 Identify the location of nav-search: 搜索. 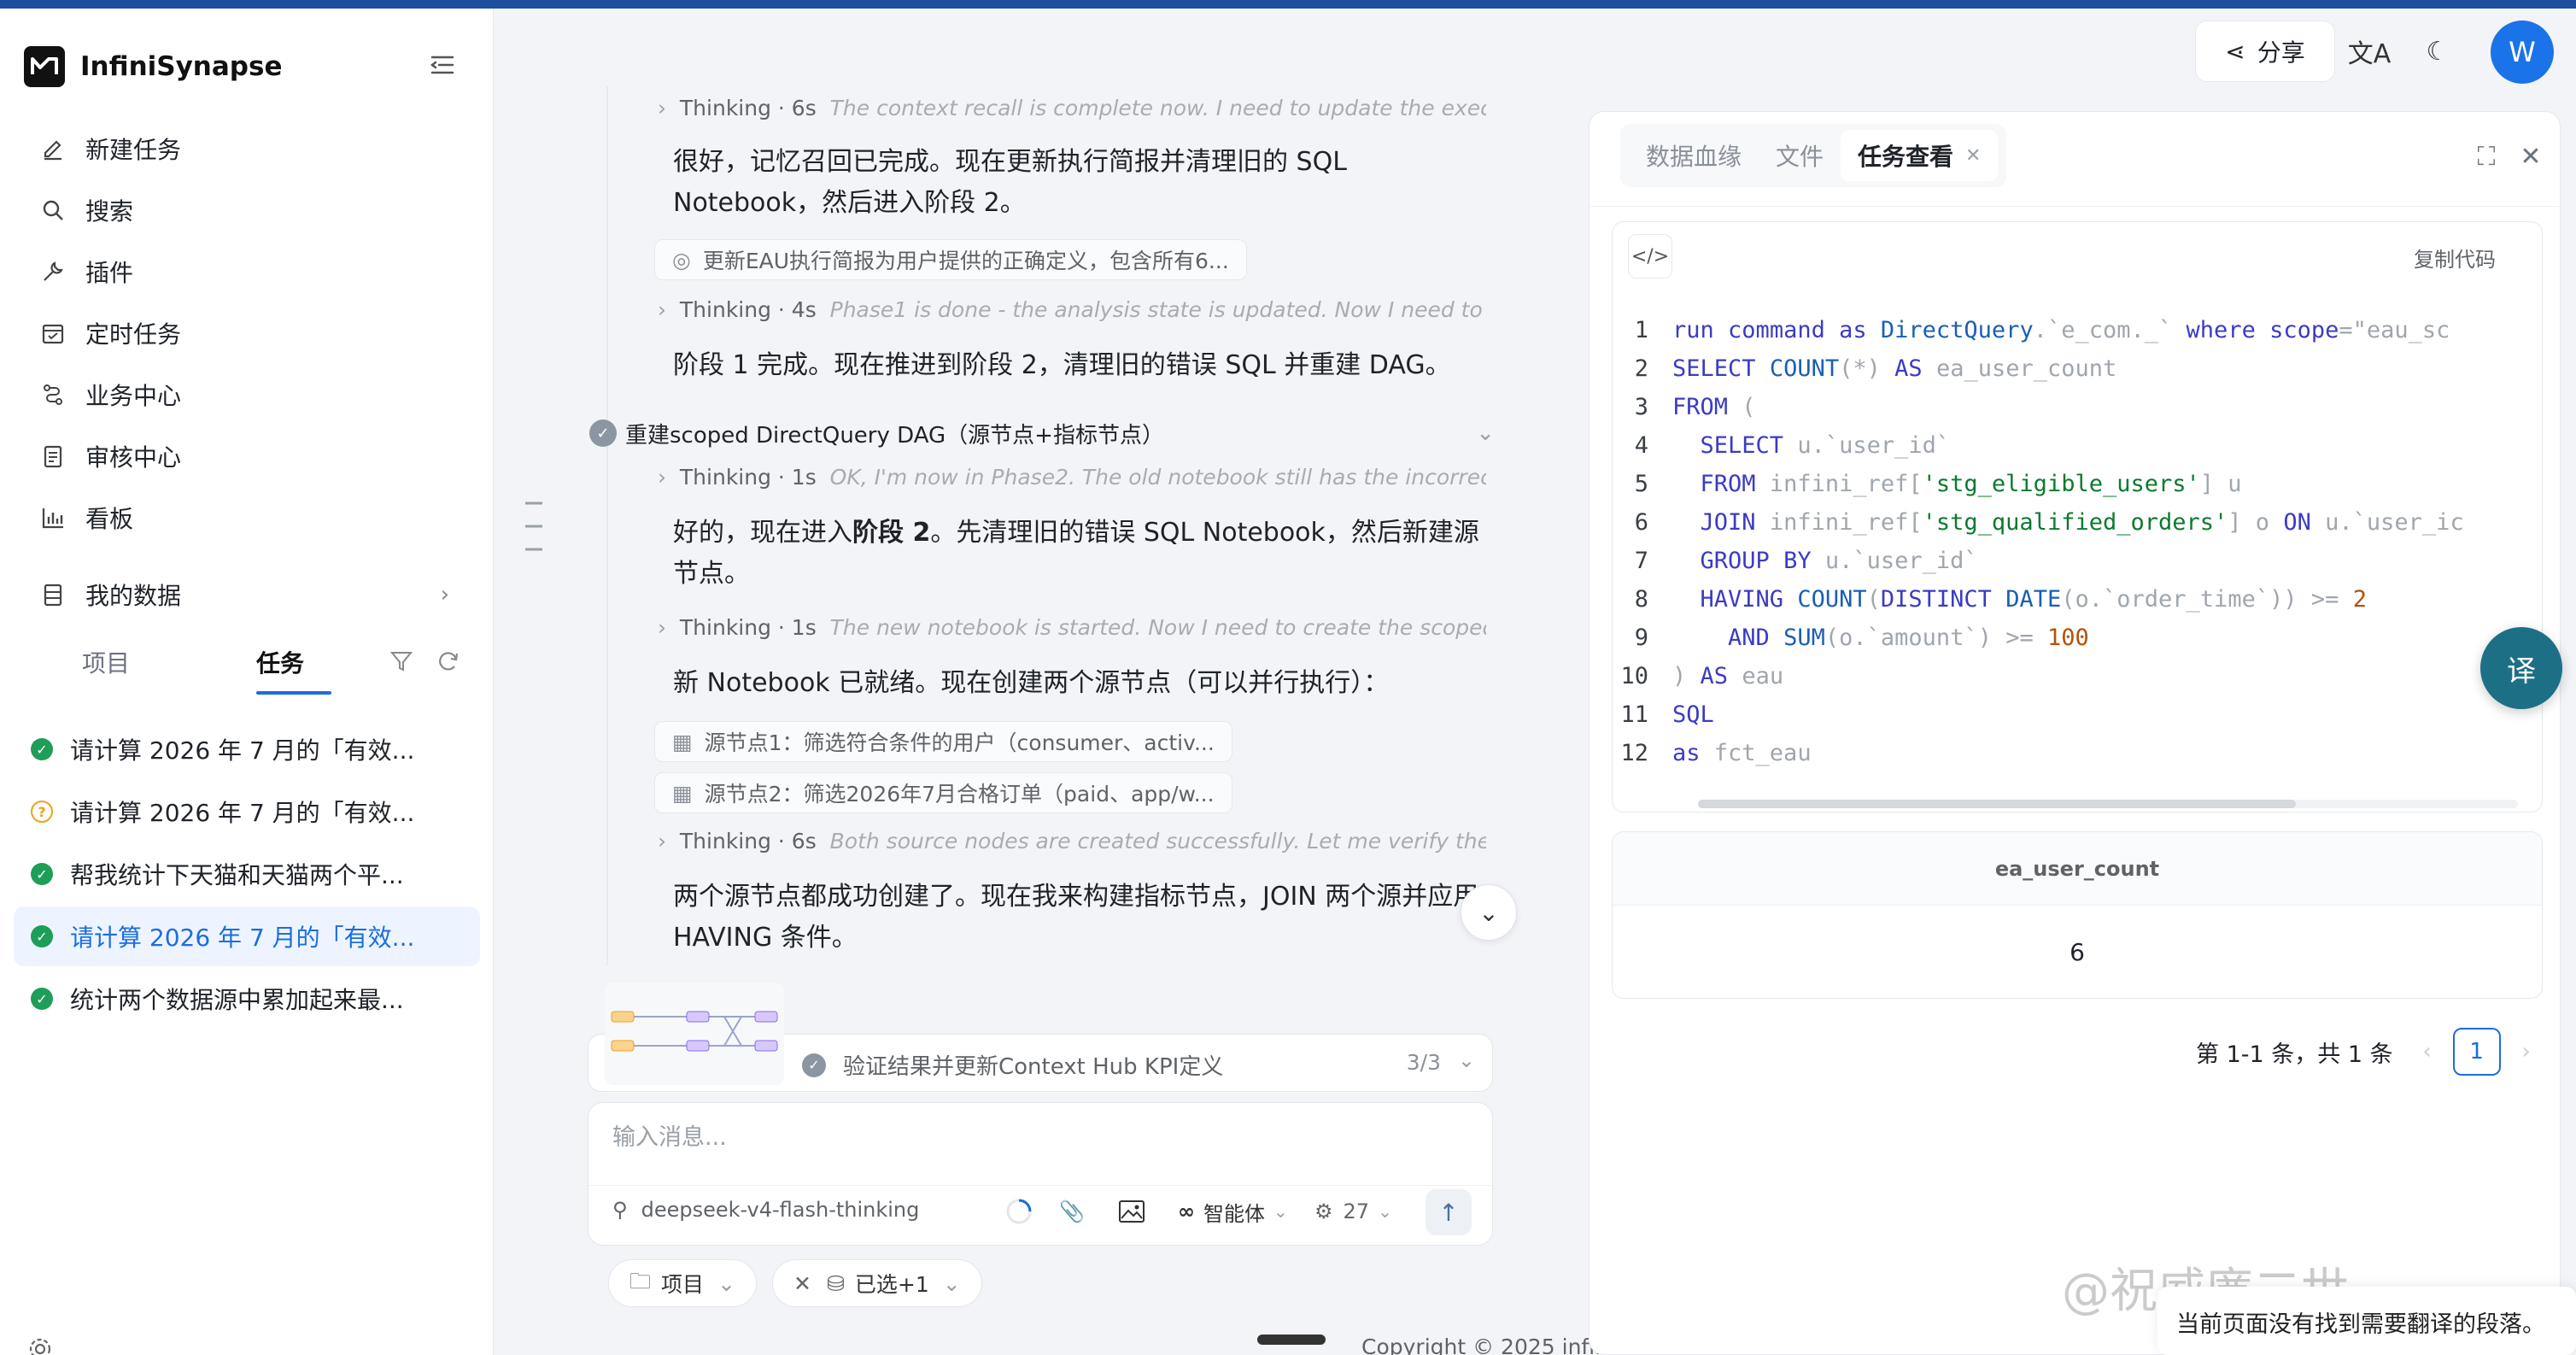
(248, 210).